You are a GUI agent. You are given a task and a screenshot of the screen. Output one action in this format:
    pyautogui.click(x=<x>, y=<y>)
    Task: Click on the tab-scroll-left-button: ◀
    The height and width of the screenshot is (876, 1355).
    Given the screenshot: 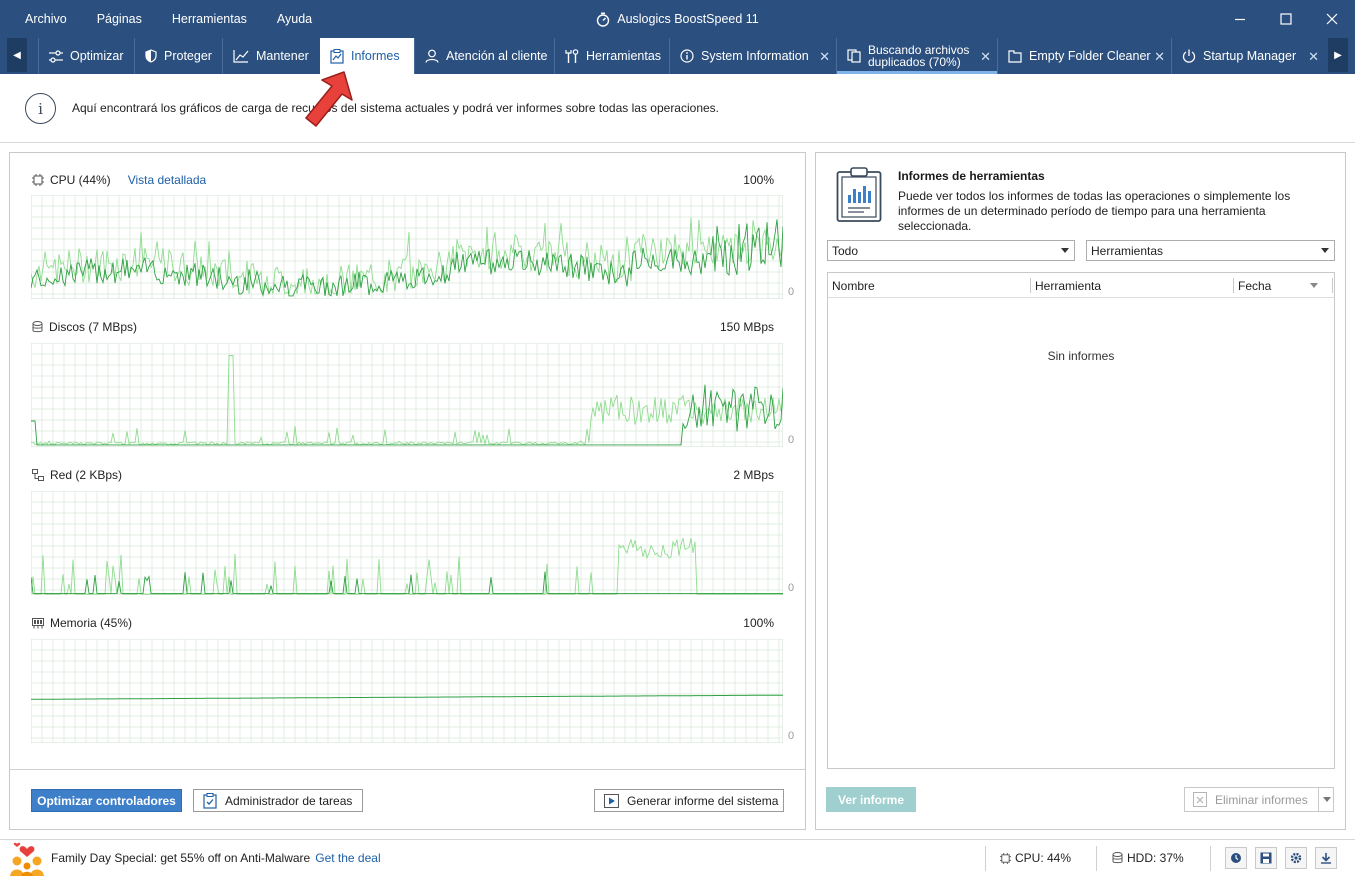 What is the action you would take?
    pyautogui.click(x=17, y=55)
    